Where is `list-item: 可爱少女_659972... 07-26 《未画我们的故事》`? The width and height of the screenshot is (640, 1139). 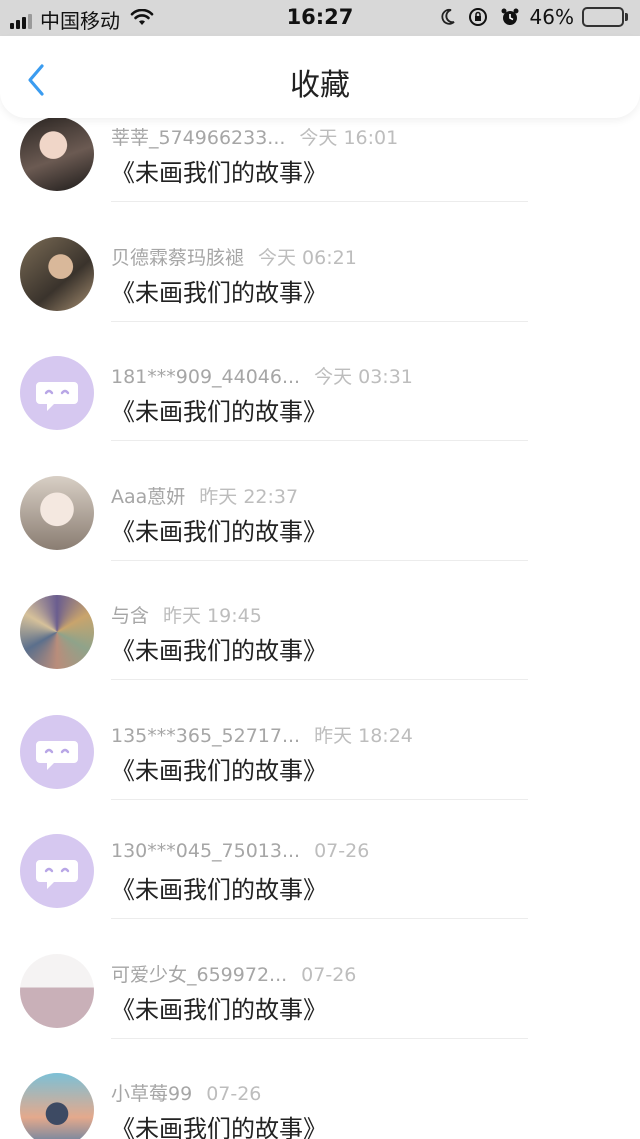 list-item: 可爱少女_659972... 07-26 《未画我们的故事》 is located at coordinates (320, 980).